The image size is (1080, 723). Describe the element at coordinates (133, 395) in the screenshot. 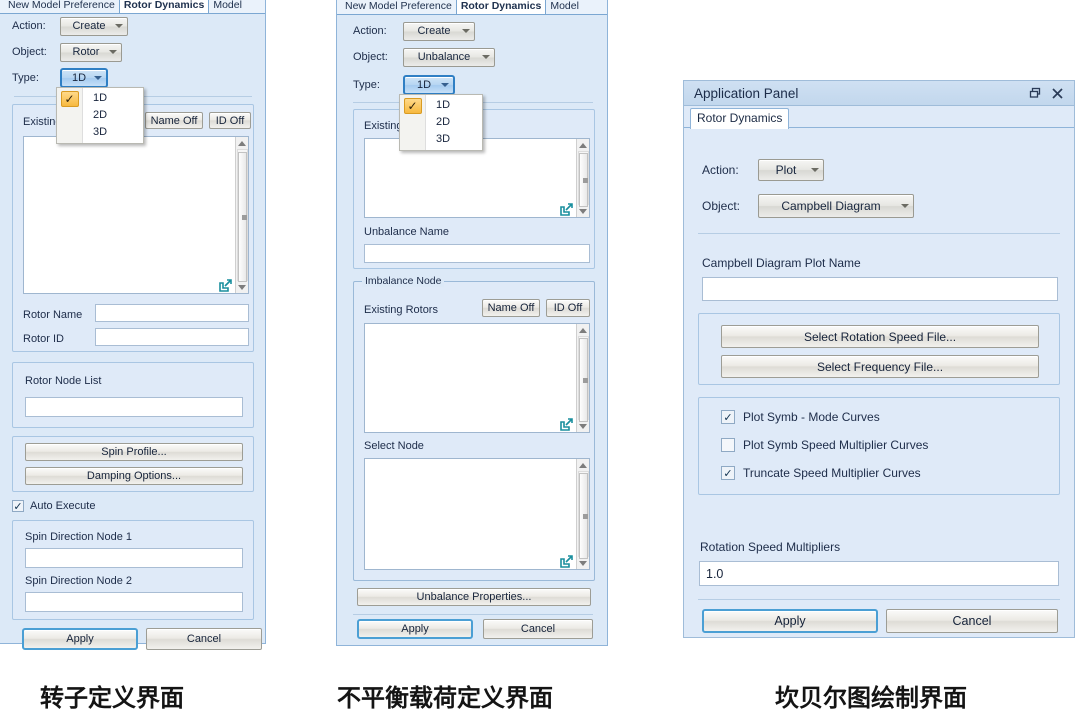

I see `panel1-rotor-node-list-group: Rotor Node List` at that location.